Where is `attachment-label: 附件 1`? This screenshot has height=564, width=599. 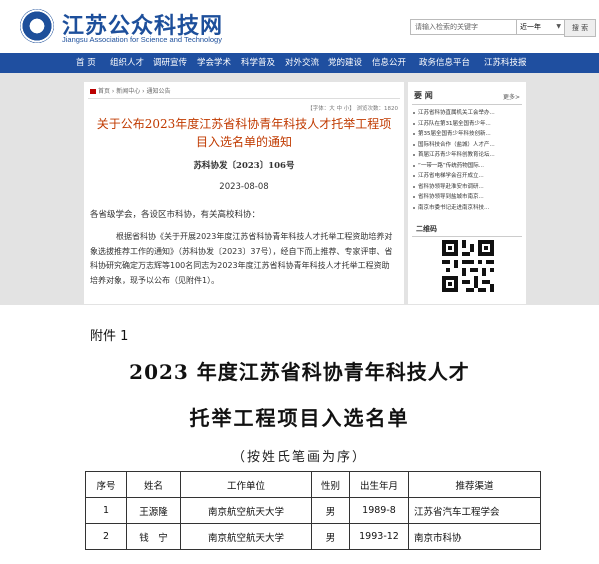
attachment-label: 附件 1 is located at coordinates (109, 336).